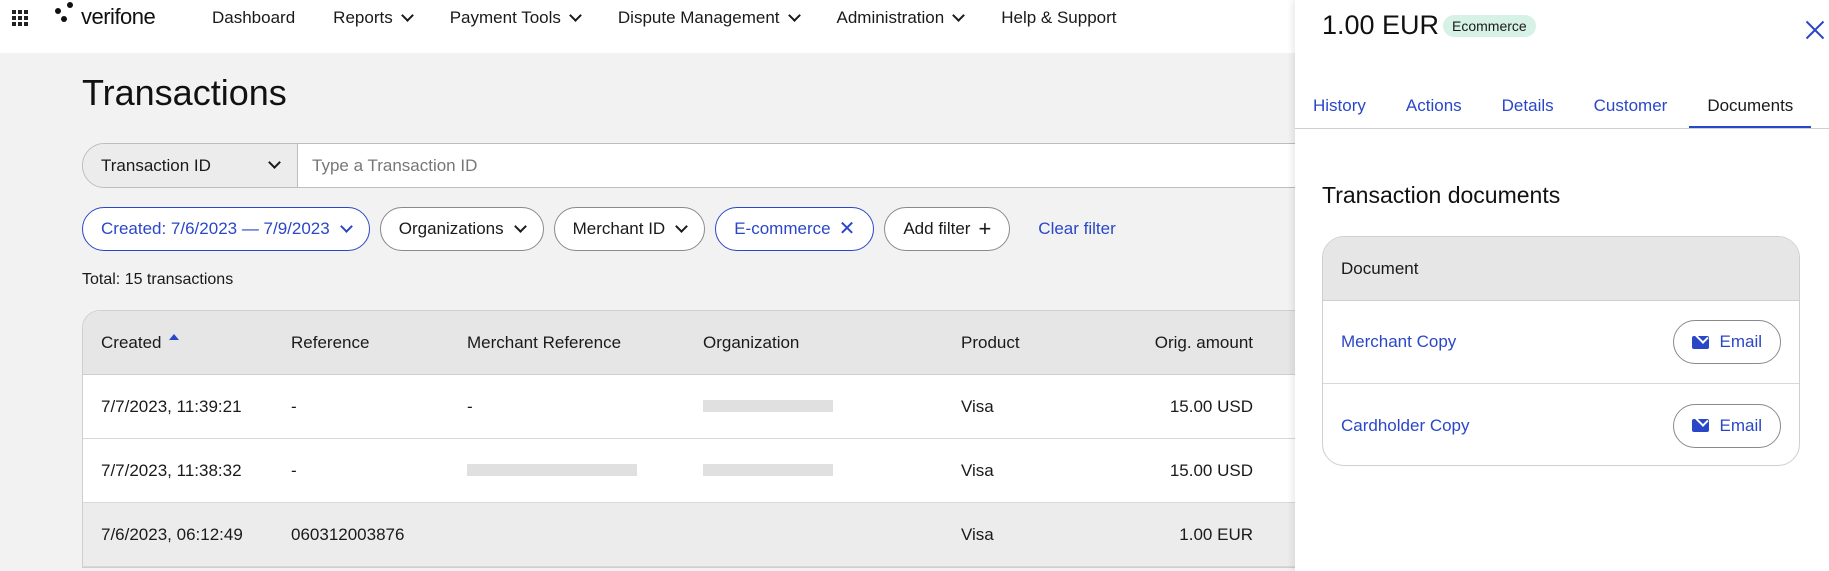  What do you see at coordinates (985, 228) in the screenshot?
I see `plus-icon: +` at bounding box center [985, 228].